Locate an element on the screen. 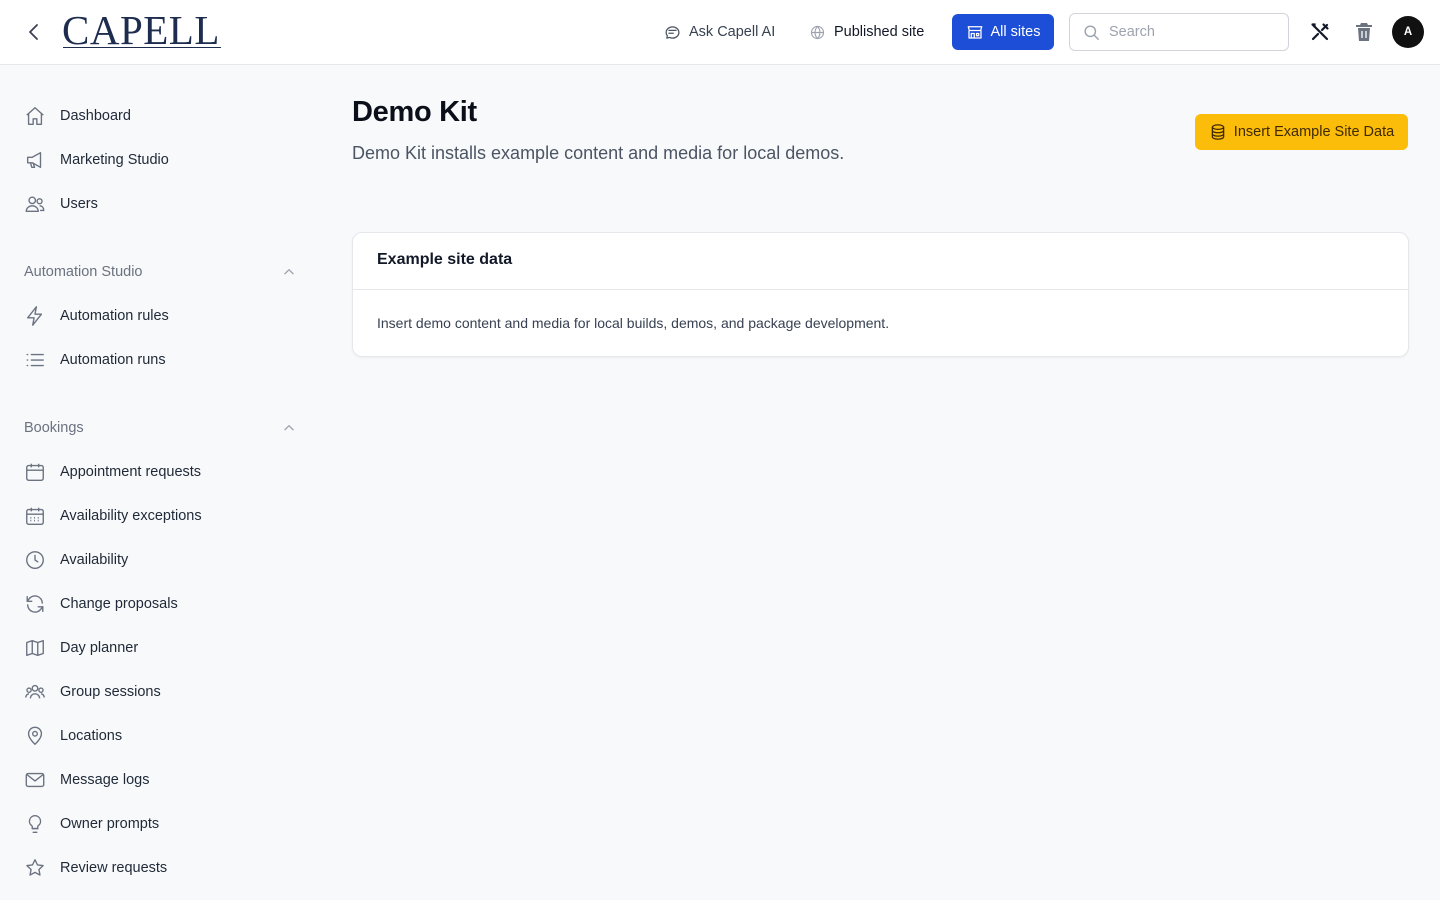 The width and height of the screenshot is (1440, 900). sidebar-item-label: Users is located at coordinates (79, 204).